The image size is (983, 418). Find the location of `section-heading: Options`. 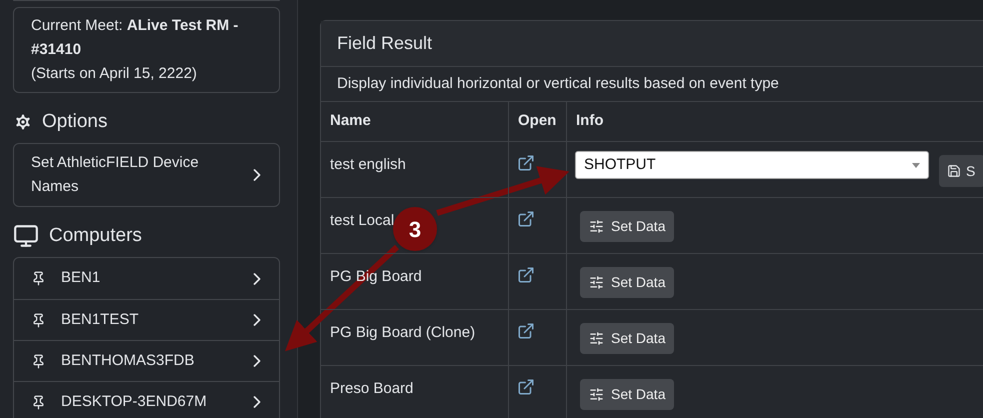

section-heading: Options is located at coordinates (75, 122).